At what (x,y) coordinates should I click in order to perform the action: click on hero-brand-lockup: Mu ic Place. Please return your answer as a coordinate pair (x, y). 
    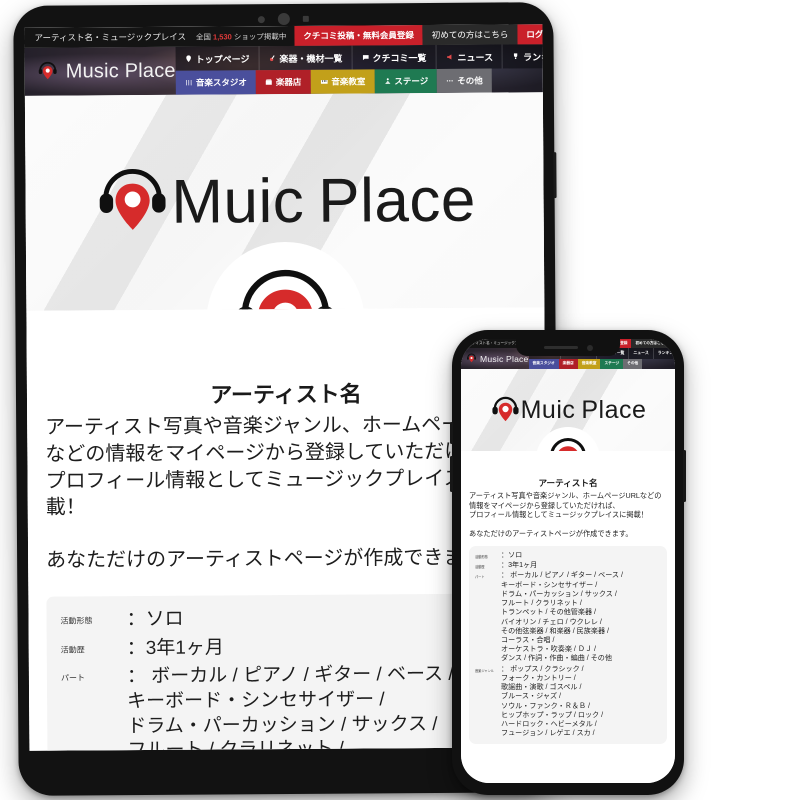
    Looking at the image, I should click on (568, 410).